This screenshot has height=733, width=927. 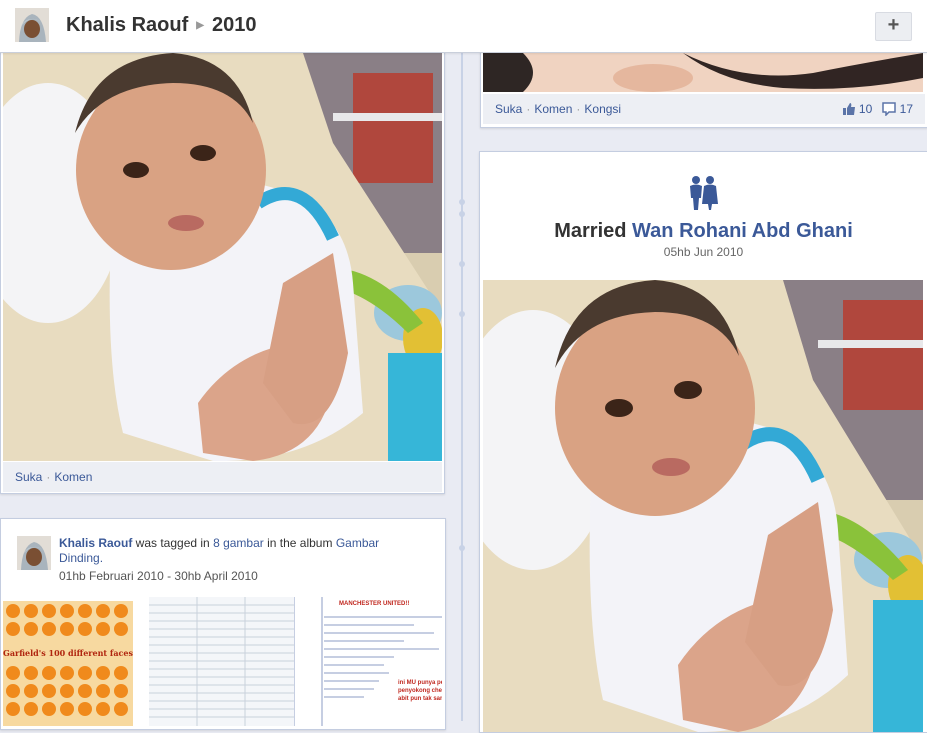 I want to click on breadcrumb-arrow-icon: ▶, so click(x=200, y=26).